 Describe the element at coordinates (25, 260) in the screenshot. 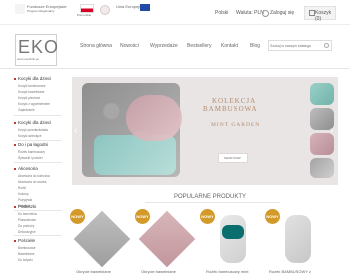

I see `sidebar-item: Do kołyski` at that location.